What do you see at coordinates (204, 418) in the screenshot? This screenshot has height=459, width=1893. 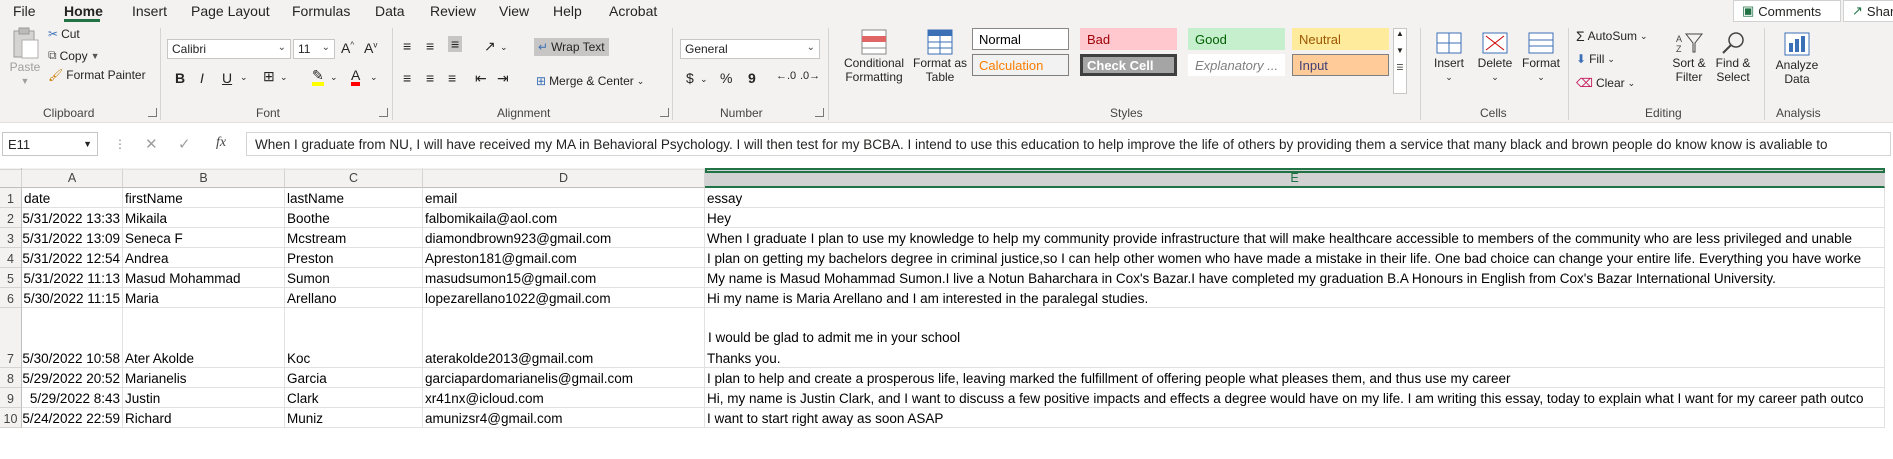 I see `cell: Richard` at bounding box center [204, 418].